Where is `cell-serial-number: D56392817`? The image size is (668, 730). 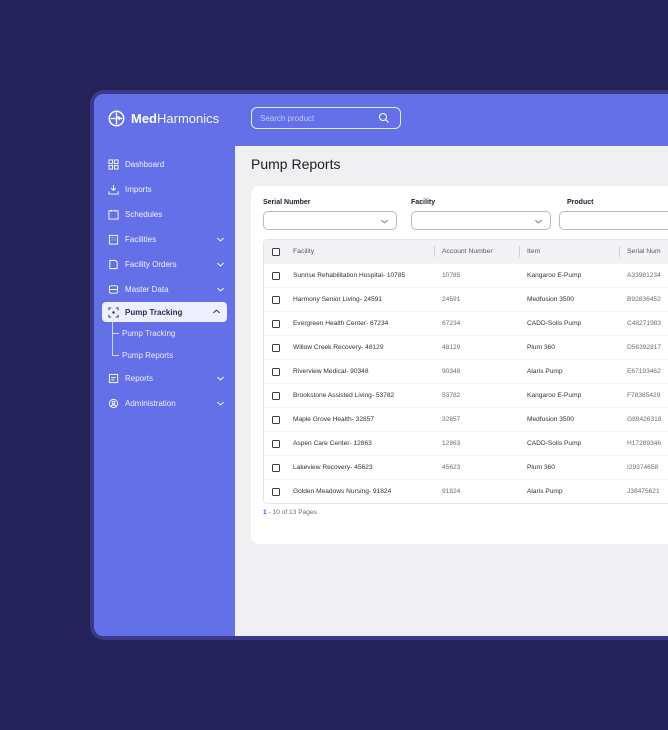
cell-serial-number: D56392817 is located at coordinates (644, 347).